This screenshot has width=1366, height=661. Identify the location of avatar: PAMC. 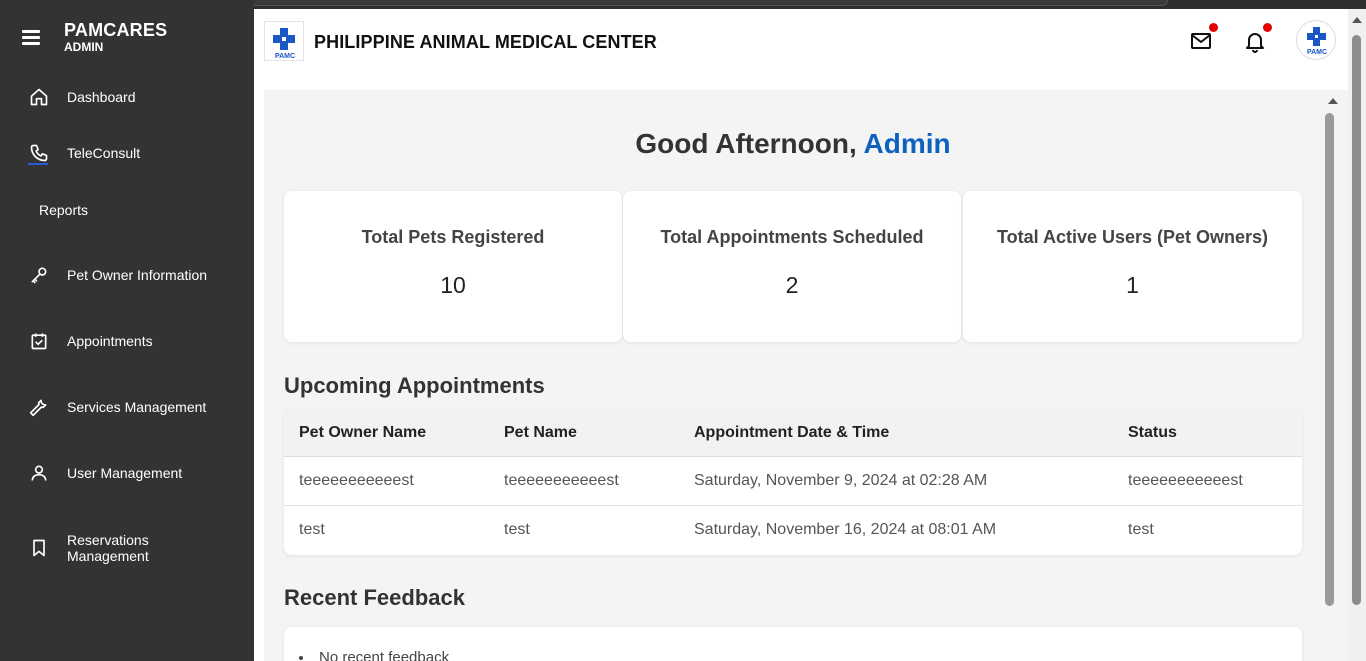
(1316, 40).